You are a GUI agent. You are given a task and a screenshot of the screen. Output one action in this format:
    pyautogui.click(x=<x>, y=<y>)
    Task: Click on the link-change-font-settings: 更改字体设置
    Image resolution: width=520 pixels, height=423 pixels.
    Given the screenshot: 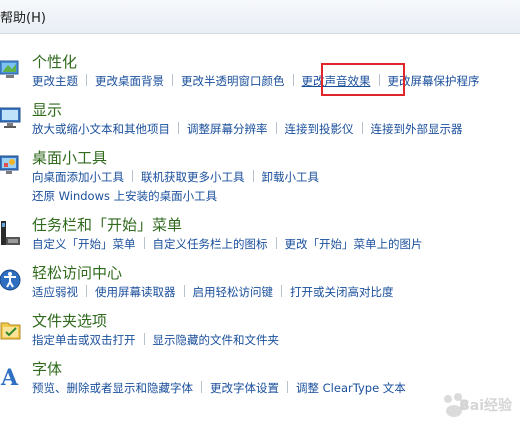 What is the action you would take?
    pyautogui.click(x=244, y=388)
    